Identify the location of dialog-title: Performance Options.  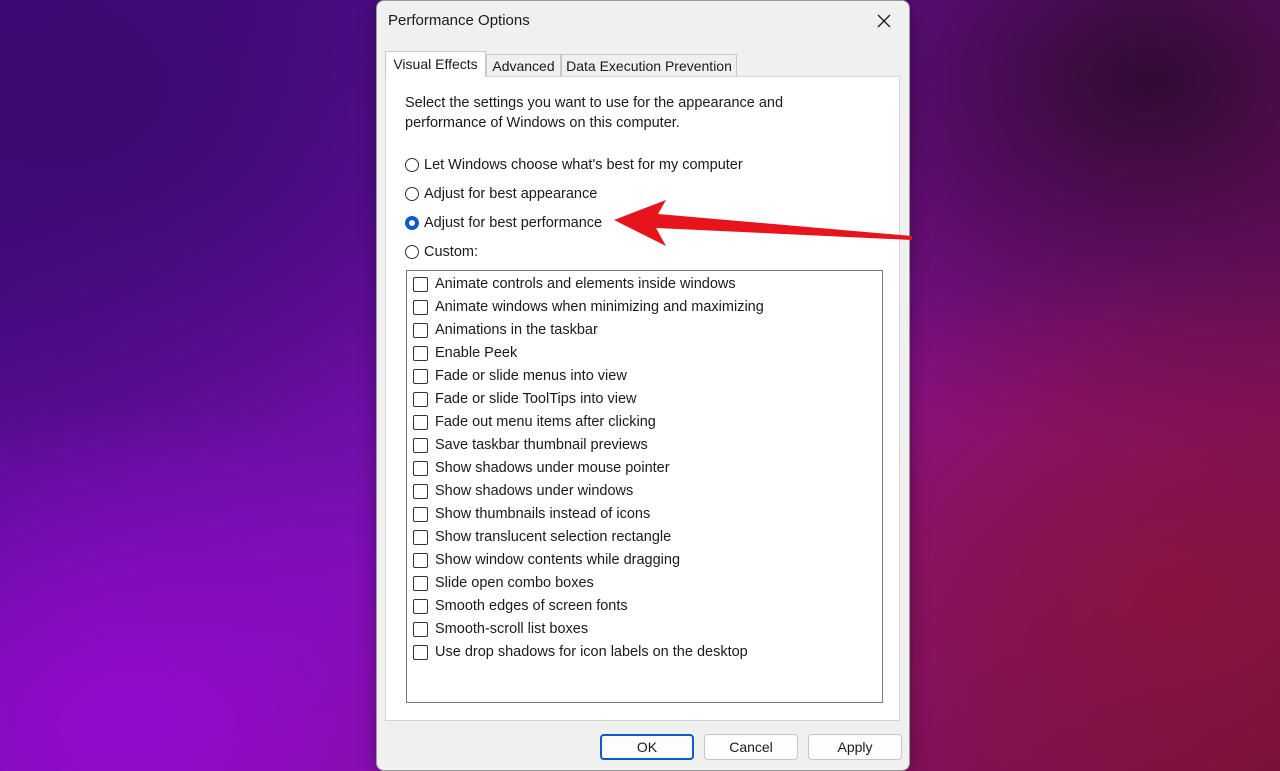
(459, 20).